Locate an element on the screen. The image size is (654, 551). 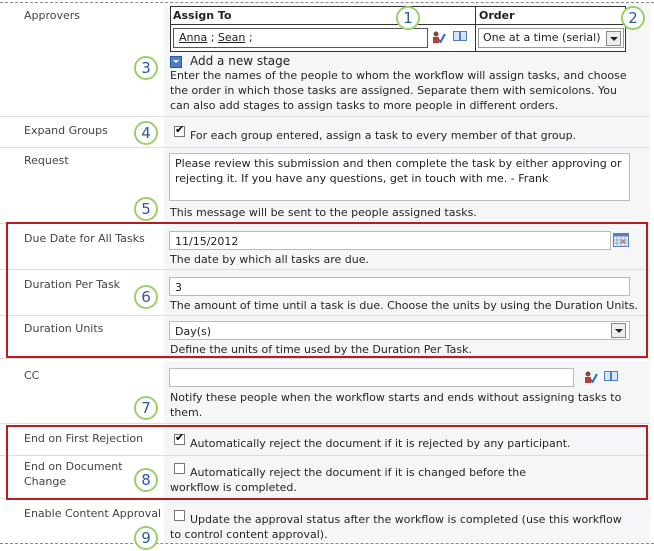
assignee-sean: Sean is located at coordinates (231, 37).